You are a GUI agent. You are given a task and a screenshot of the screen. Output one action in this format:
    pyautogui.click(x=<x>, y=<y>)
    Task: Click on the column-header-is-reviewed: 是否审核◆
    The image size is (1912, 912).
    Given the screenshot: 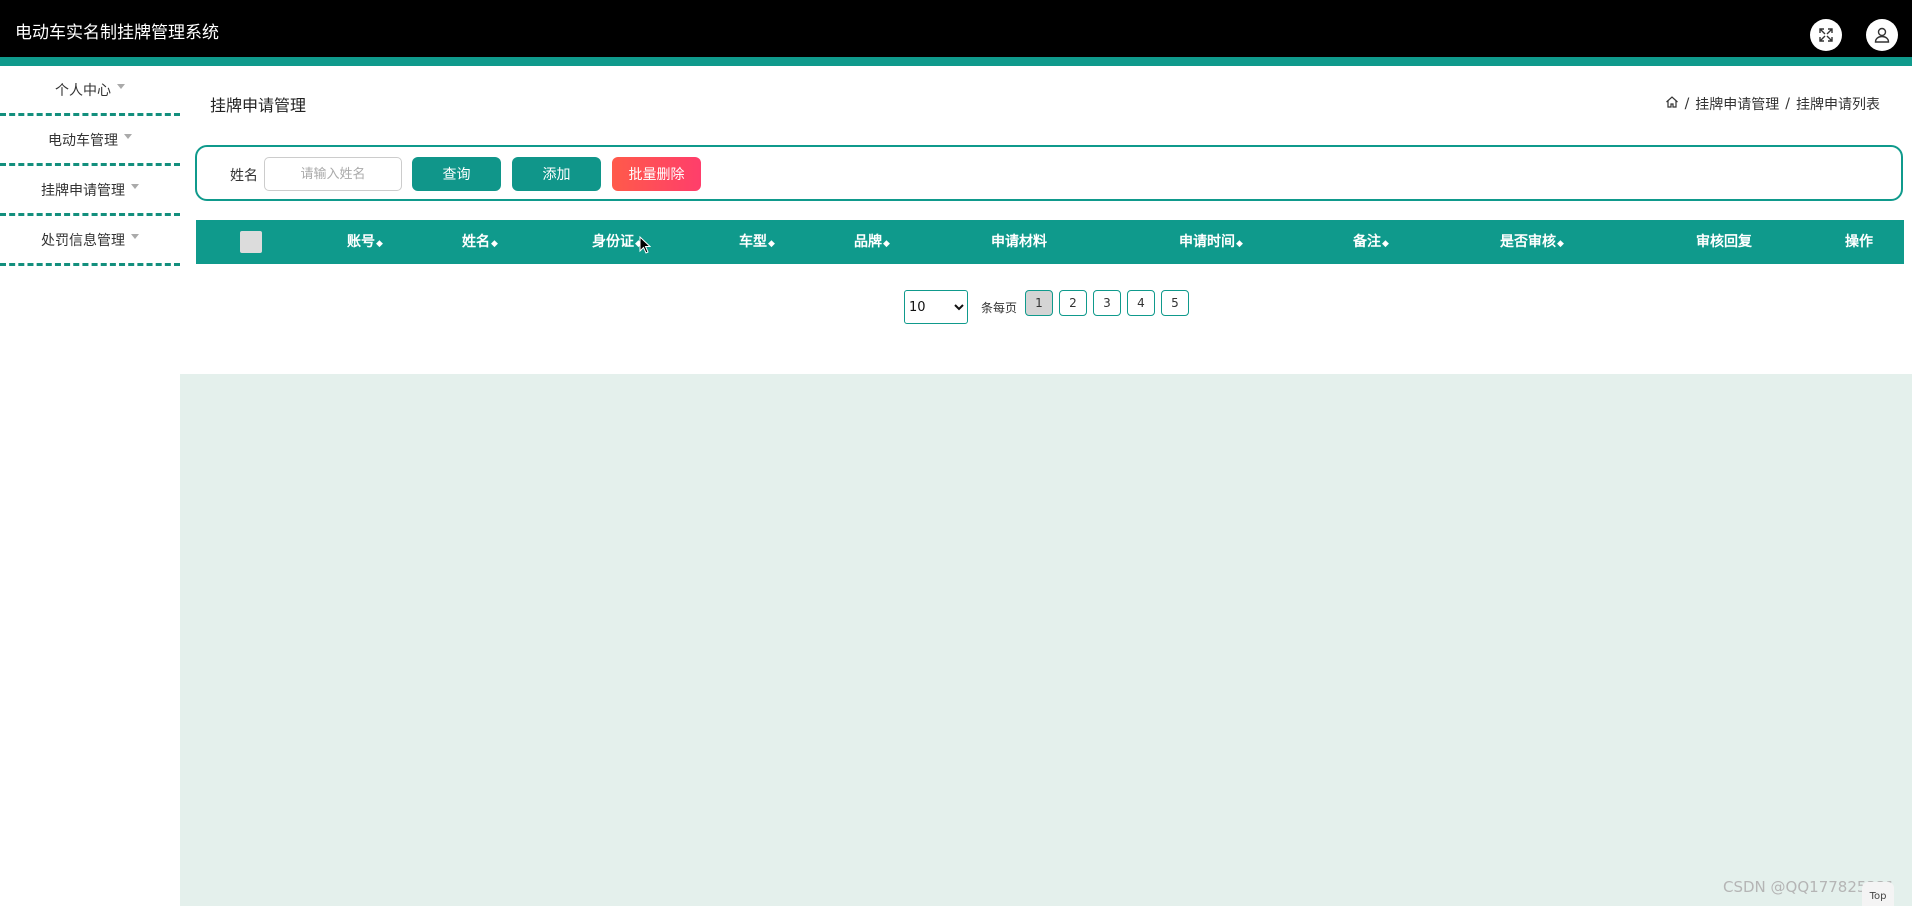 What is the action you would take?
    pyautogui.click(x=1532, y=242)
    